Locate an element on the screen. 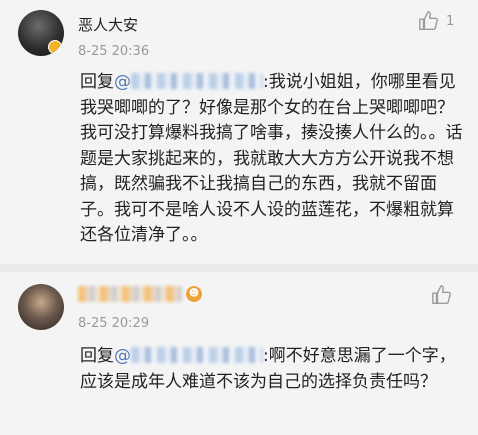 The height and width of the screenshot is (435, 478). comment-text: 回复@:啊不好意思漏了一个字，应该是成年人难道不该为自己的选择负责任吗？ is located at coordinates (272, 369).